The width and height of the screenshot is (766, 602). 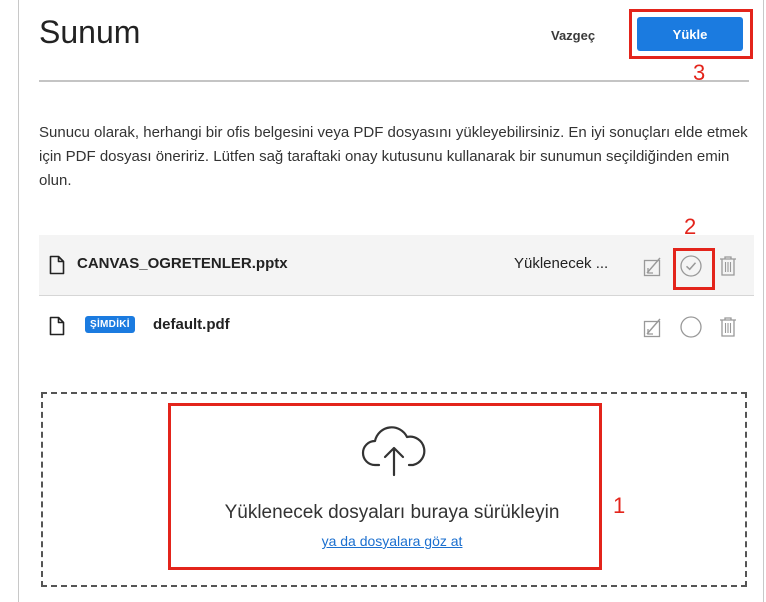 What do you see at coordinates (90, 32) in the screenshot?
I see `page-title: Sunum` at bounding box center [90, 32].